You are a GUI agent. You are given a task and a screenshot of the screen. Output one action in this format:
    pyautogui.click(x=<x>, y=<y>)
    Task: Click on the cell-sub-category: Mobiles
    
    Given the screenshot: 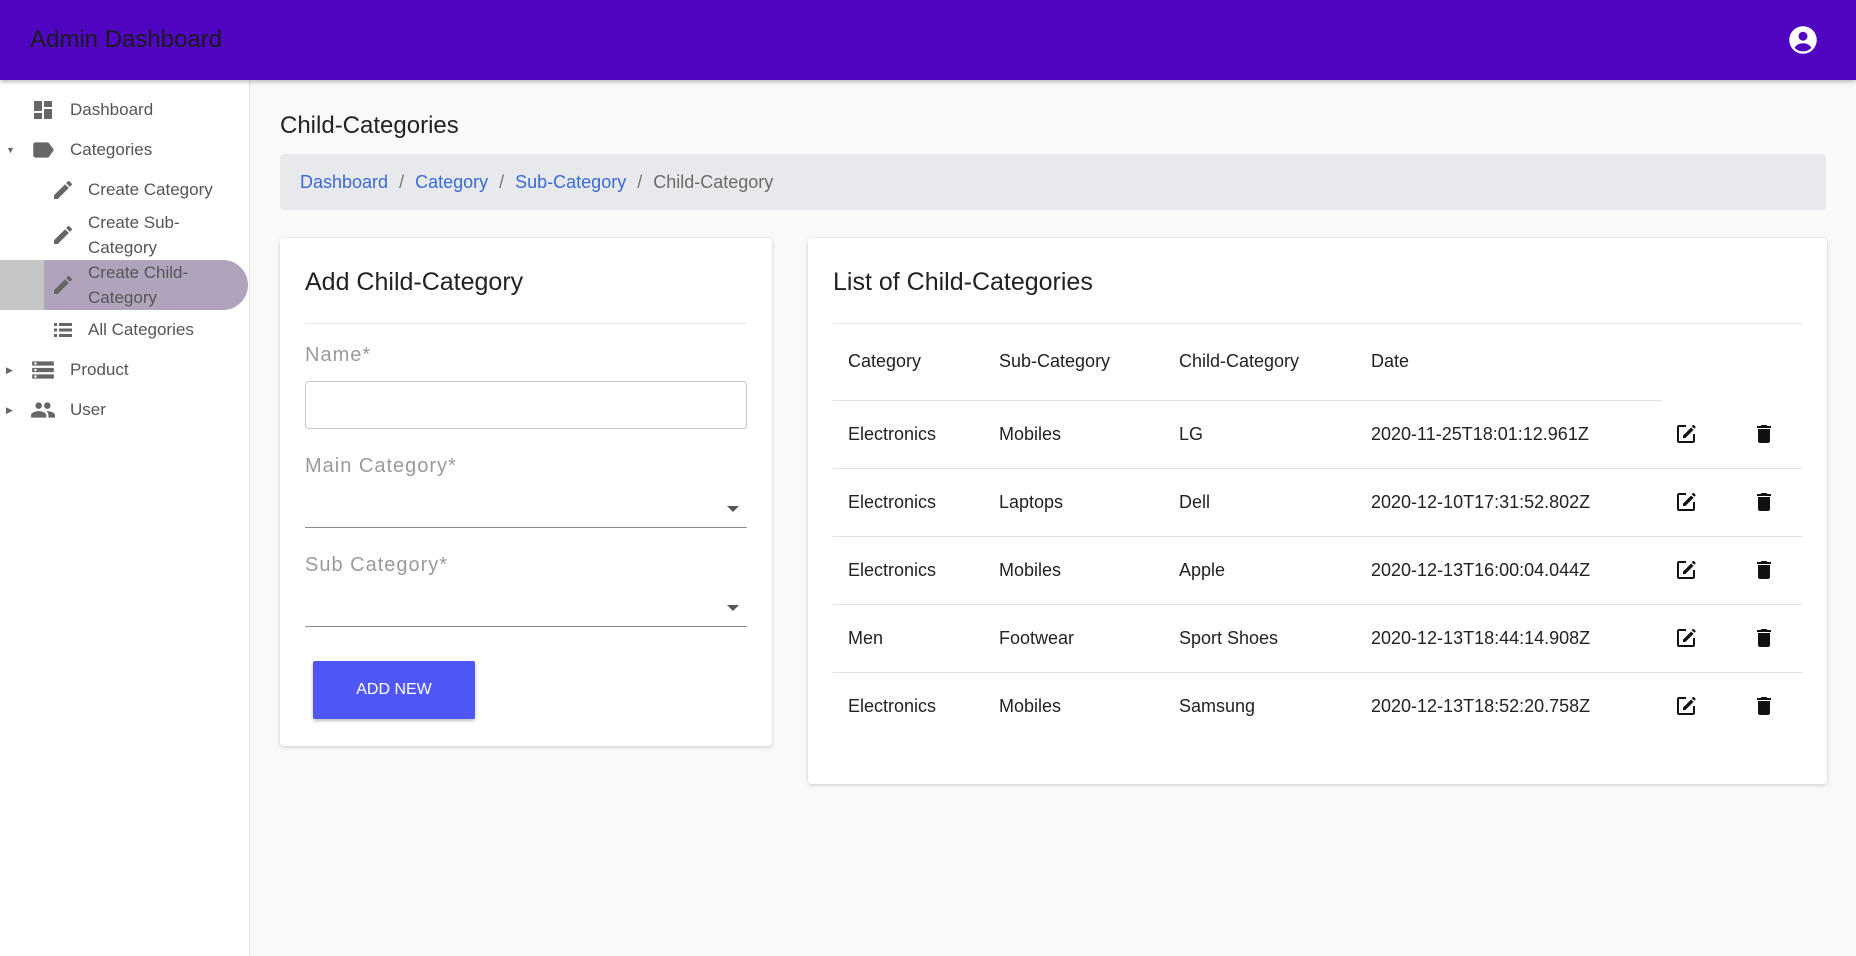 What is the action you would take?
    pyautogui.click(x=1074, y=434)
    